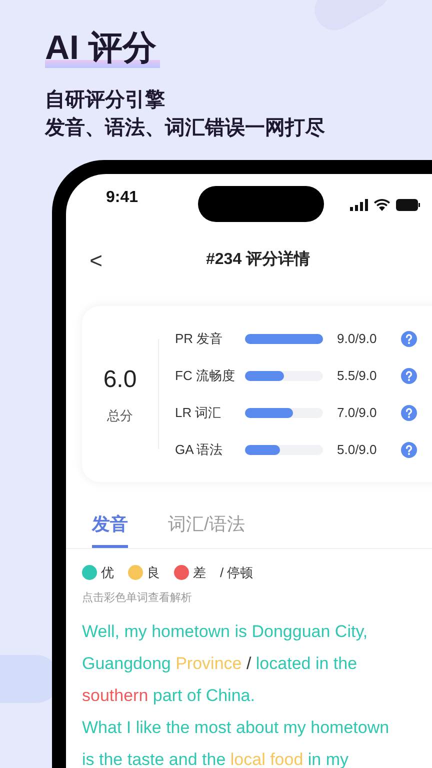 The height and width of the screenshot is (768, 432). I want to click on battery-icon, so click(408, 205).